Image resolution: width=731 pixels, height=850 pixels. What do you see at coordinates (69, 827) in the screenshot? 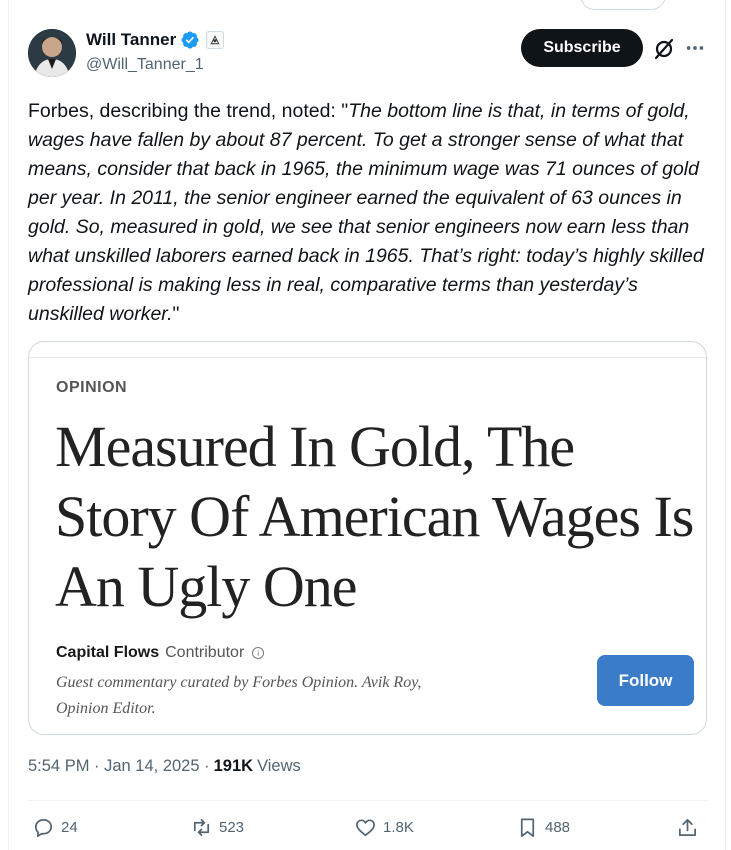
I see `reply-count: 24` at bounding box center [69, 827].